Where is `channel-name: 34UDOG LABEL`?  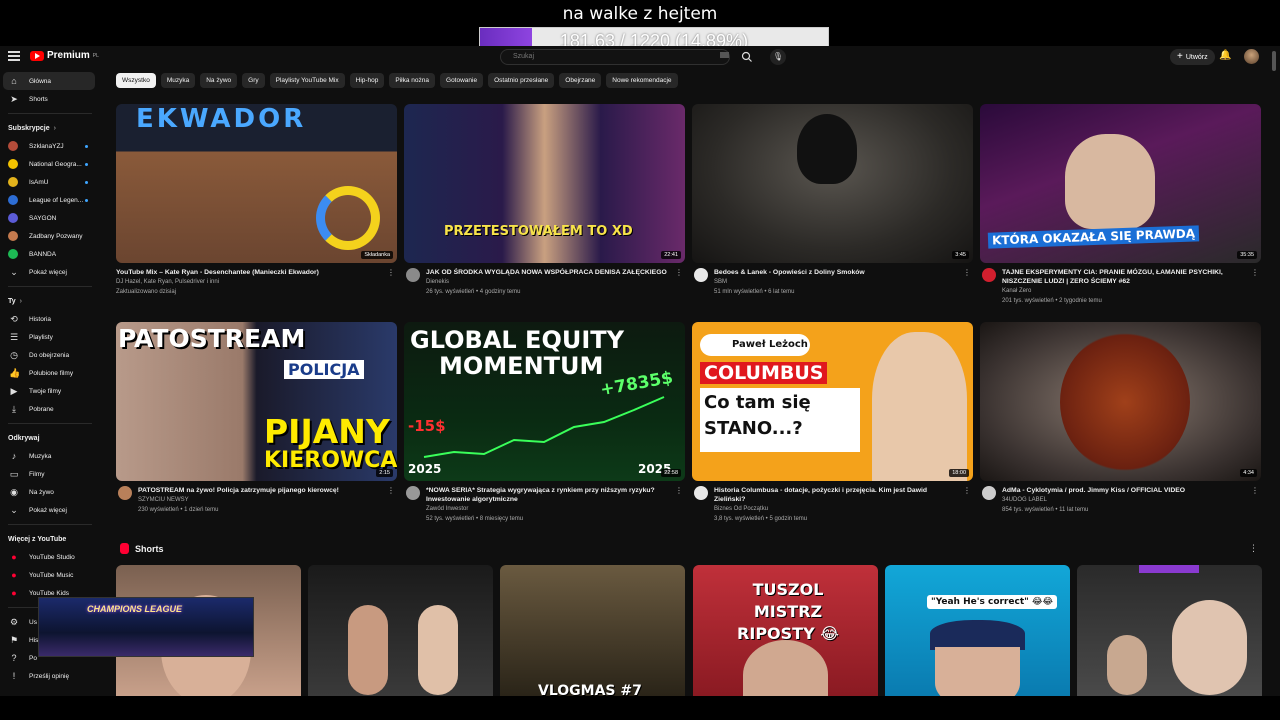 channel-name: 34UDOG LABEL is located at coordinates (1124, 500).